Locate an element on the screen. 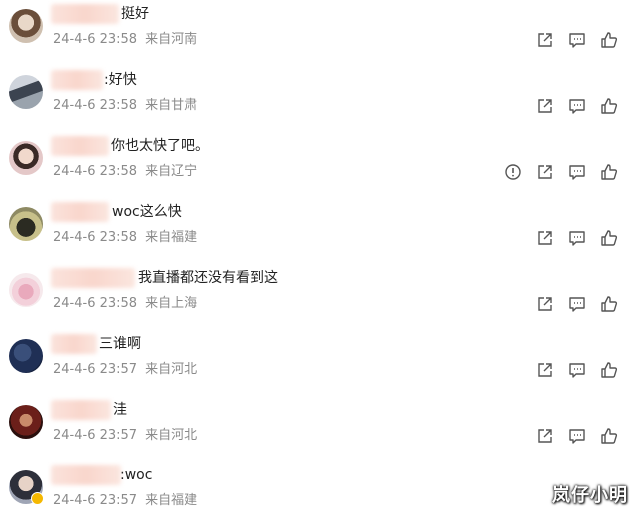  comment-item: 洼 24-4-6 23:57 来自河北 is located at coordinates (320, 426).